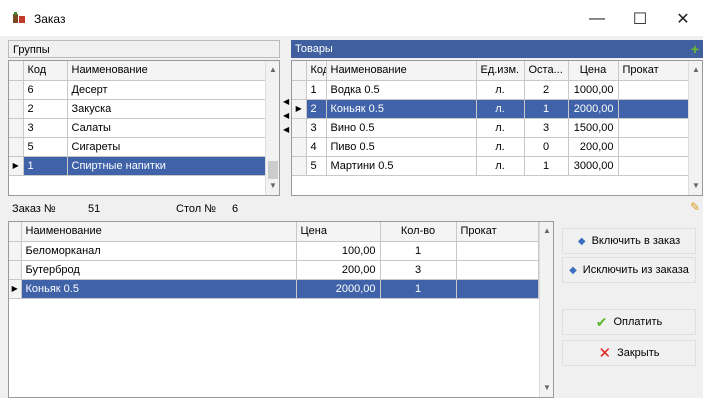  I want to click on table-row: Беломорканал 100,00 1, so click(274, 251).